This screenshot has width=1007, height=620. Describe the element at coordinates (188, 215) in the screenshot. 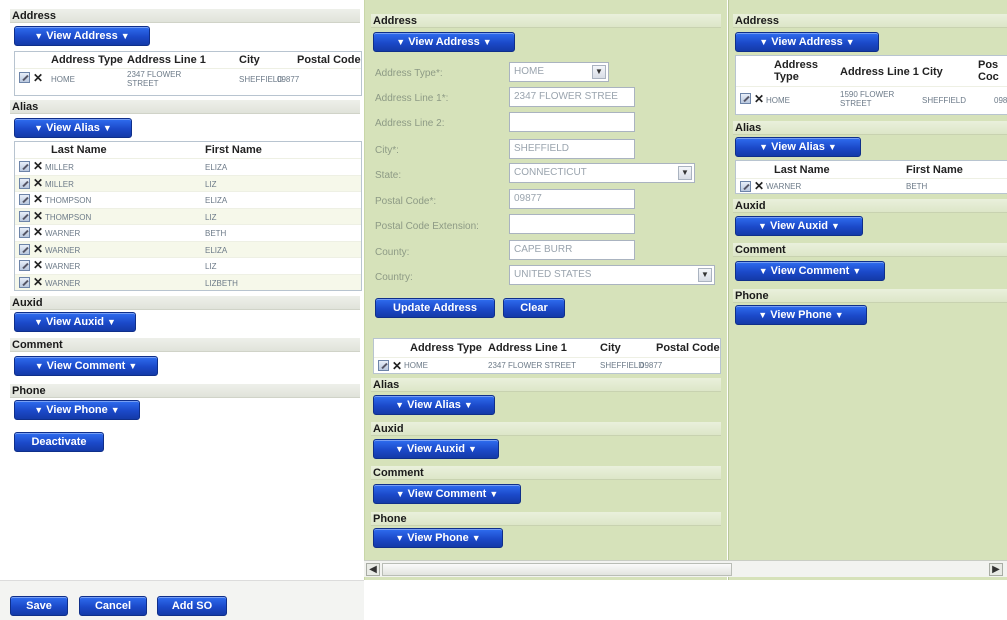

I see `table-row: ✕ THOMPSON LIZ` at that location.